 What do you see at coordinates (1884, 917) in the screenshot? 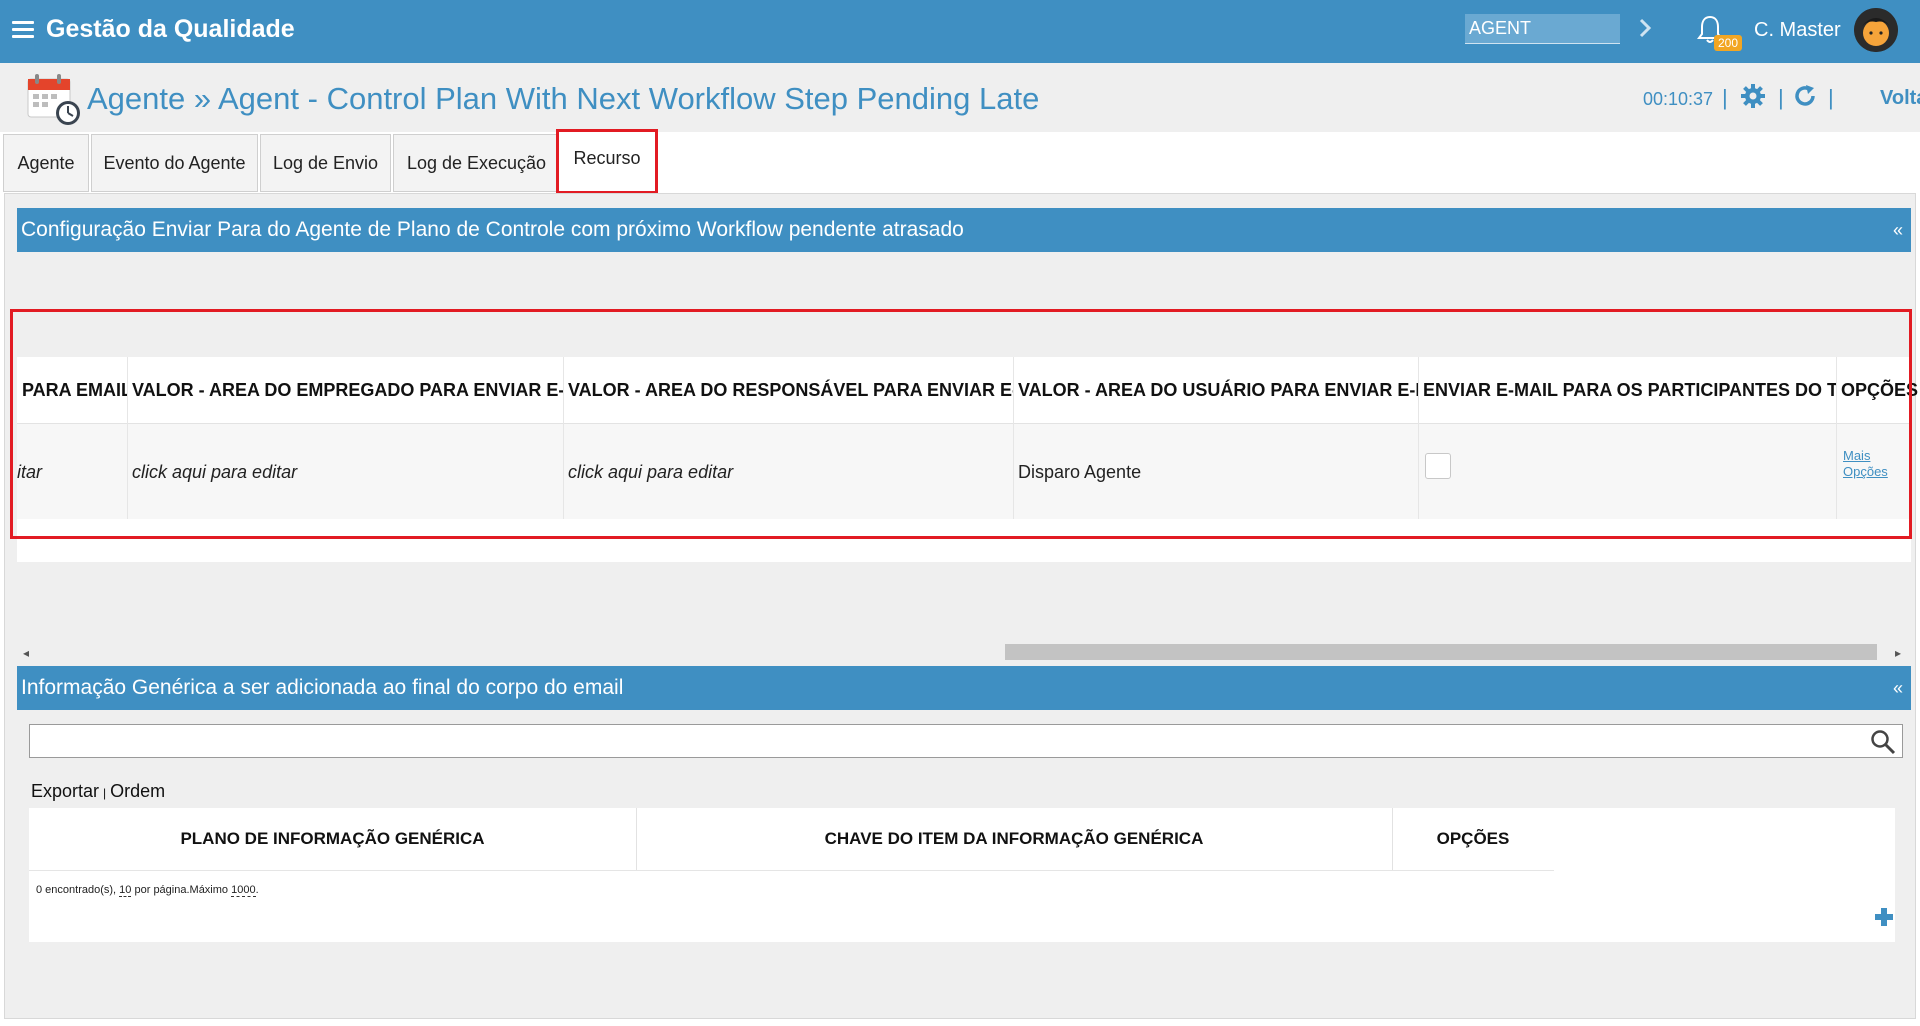
I see `add-icon` at bounding box center [1884, 917].